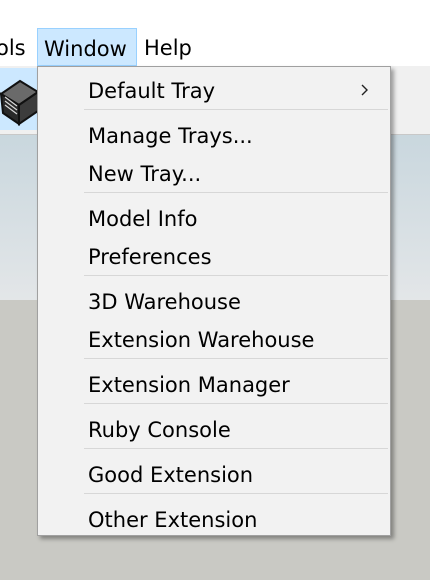 The height and width of the screenshot is (580, 430). What do you see at coordinates (214, 428) in the screenshot?
I see `menu-item-ruby-console: Ruby Console` at bounding box center [214, 428].